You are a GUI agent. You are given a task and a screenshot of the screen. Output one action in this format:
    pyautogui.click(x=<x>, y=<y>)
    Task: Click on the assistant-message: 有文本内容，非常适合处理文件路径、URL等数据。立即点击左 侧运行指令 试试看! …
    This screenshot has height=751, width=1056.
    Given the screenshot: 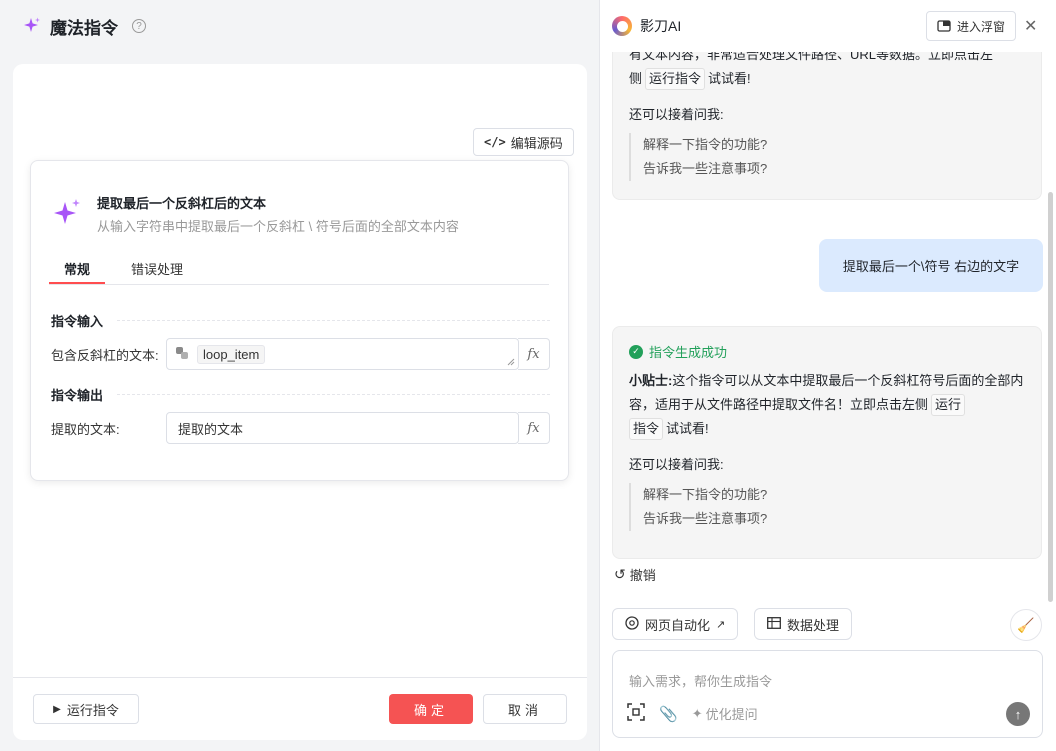 What is the action you would take?
    pyautogui.click(x=827, y=126)
    